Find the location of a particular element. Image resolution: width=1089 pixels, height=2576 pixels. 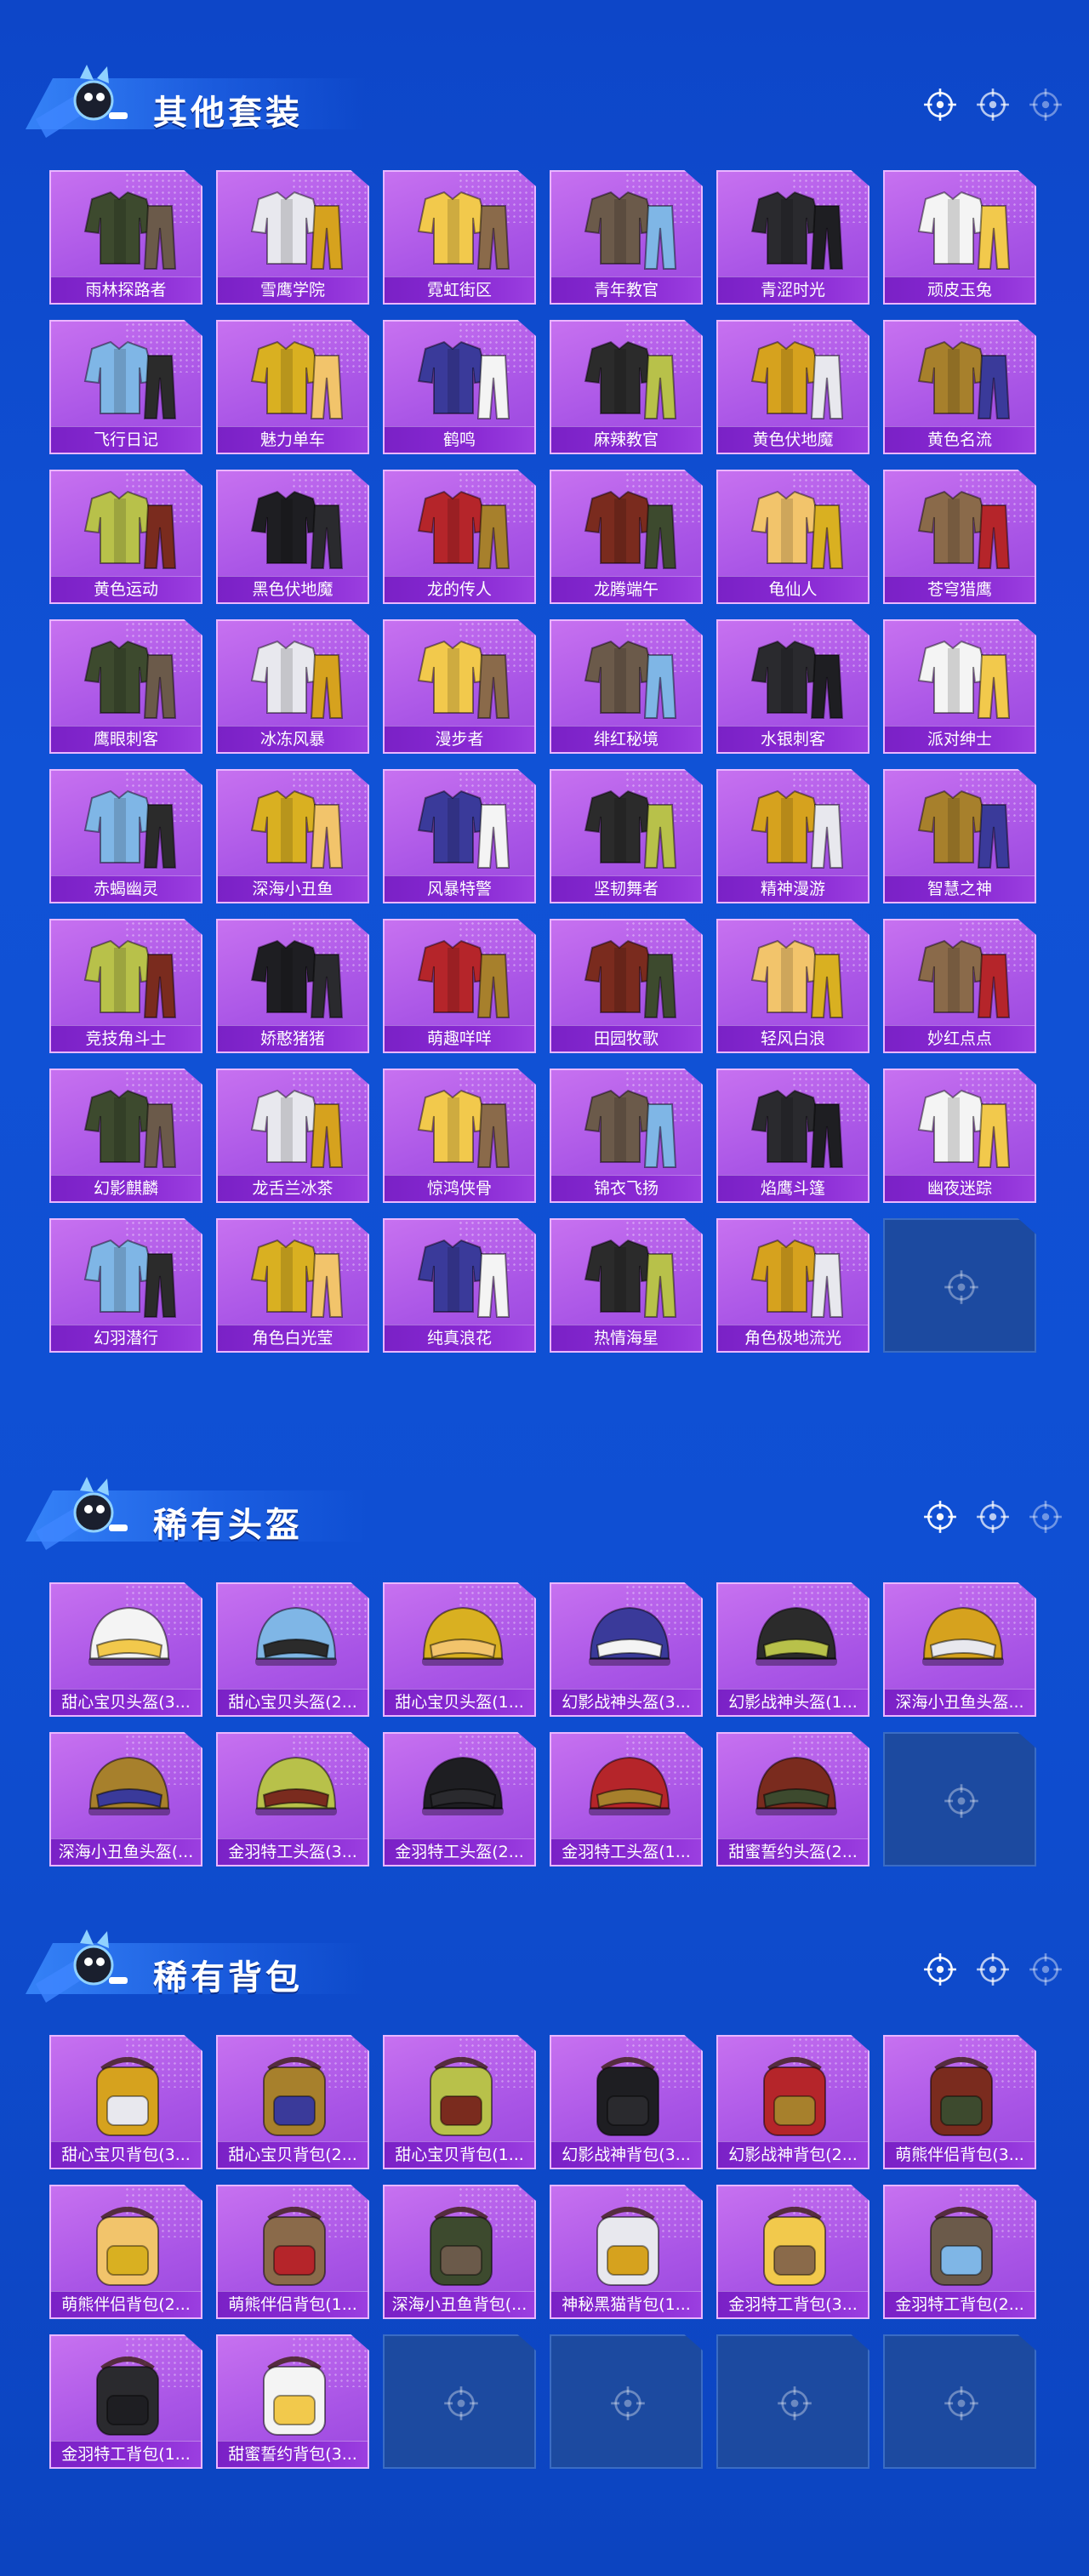

item-card: 龙的传人 is located at coordinates (460, 537).